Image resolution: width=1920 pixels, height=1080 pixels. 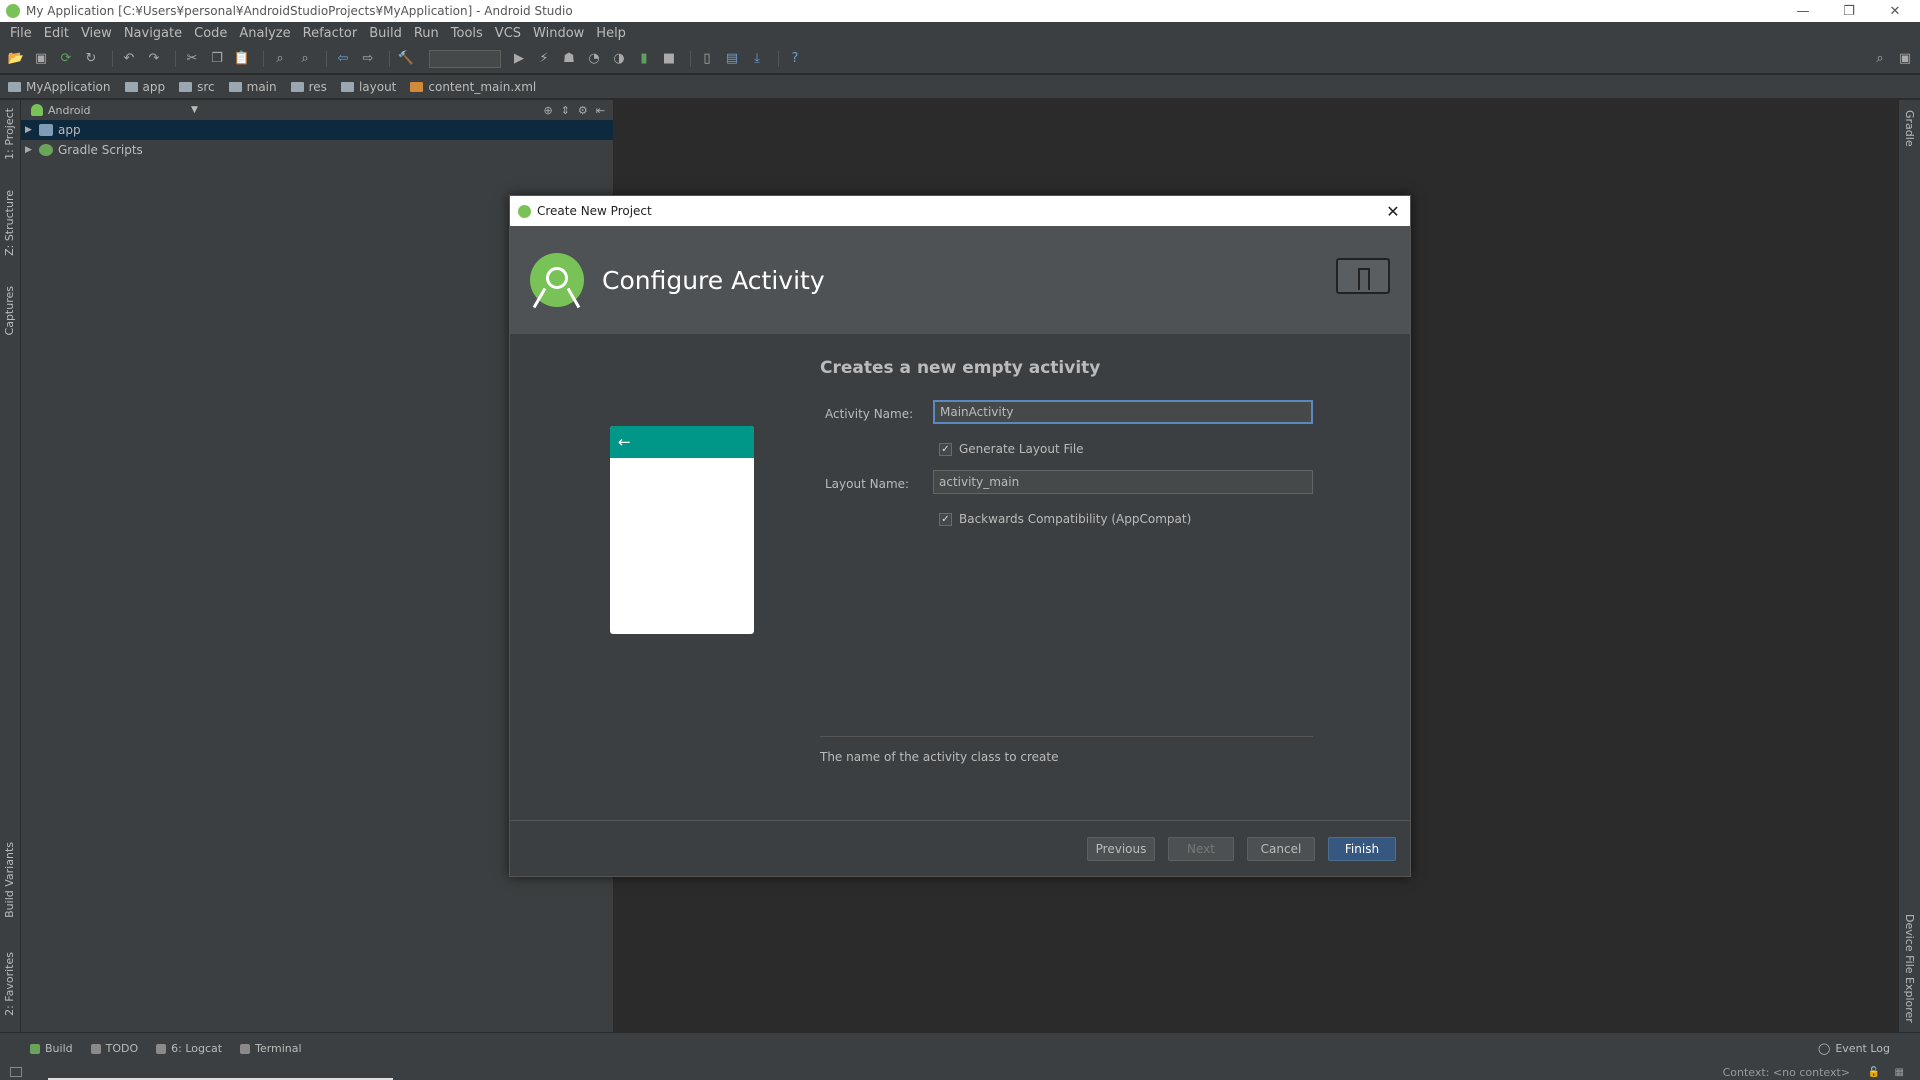 I want to click on restore-button: ❐, so click(x=1849, y=11).